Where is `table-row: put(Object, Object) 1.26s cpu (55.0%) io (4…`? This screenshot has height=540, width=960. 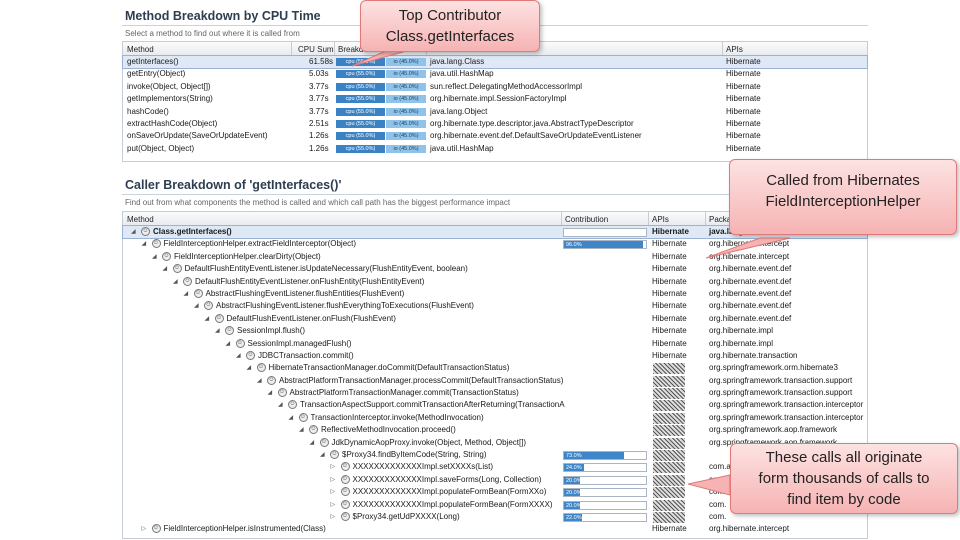 table-row: put(Object, Object) 1.26s cpu (55.0%) io (4… is located at coordinates (495, 149).